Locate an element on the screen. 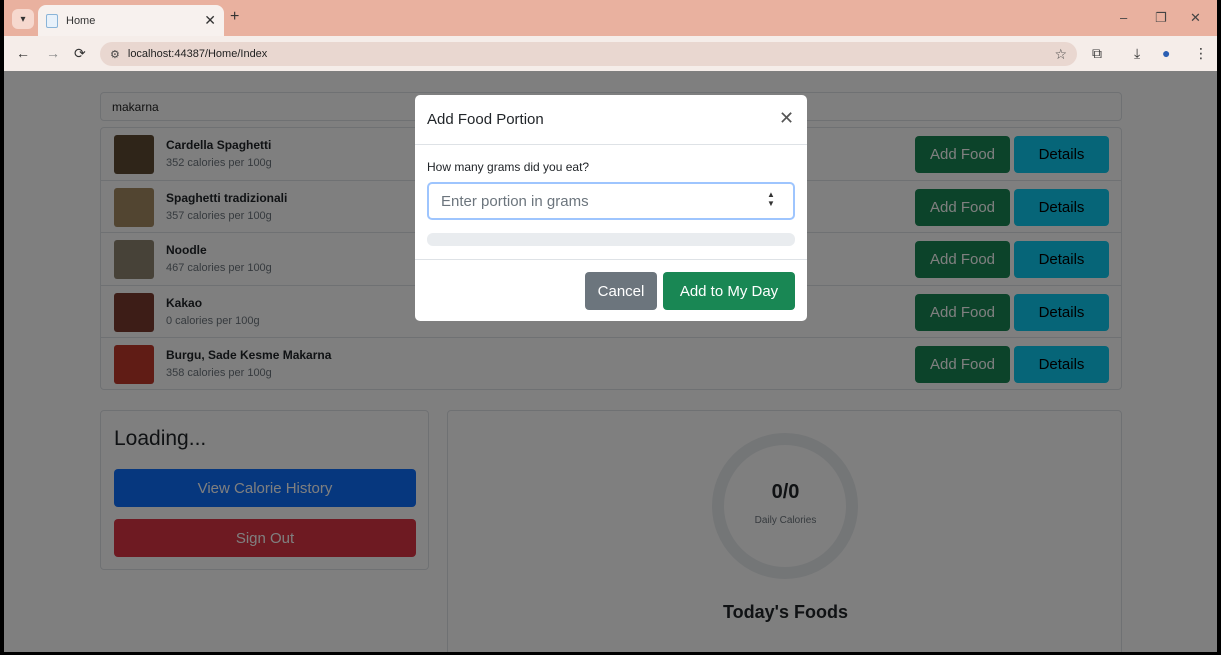 The height and width of the screenshot is (655, 1221). url-omnibox: ⚙ localhost:44387/Home/Index ☆ is located at coordinates (588, 54).